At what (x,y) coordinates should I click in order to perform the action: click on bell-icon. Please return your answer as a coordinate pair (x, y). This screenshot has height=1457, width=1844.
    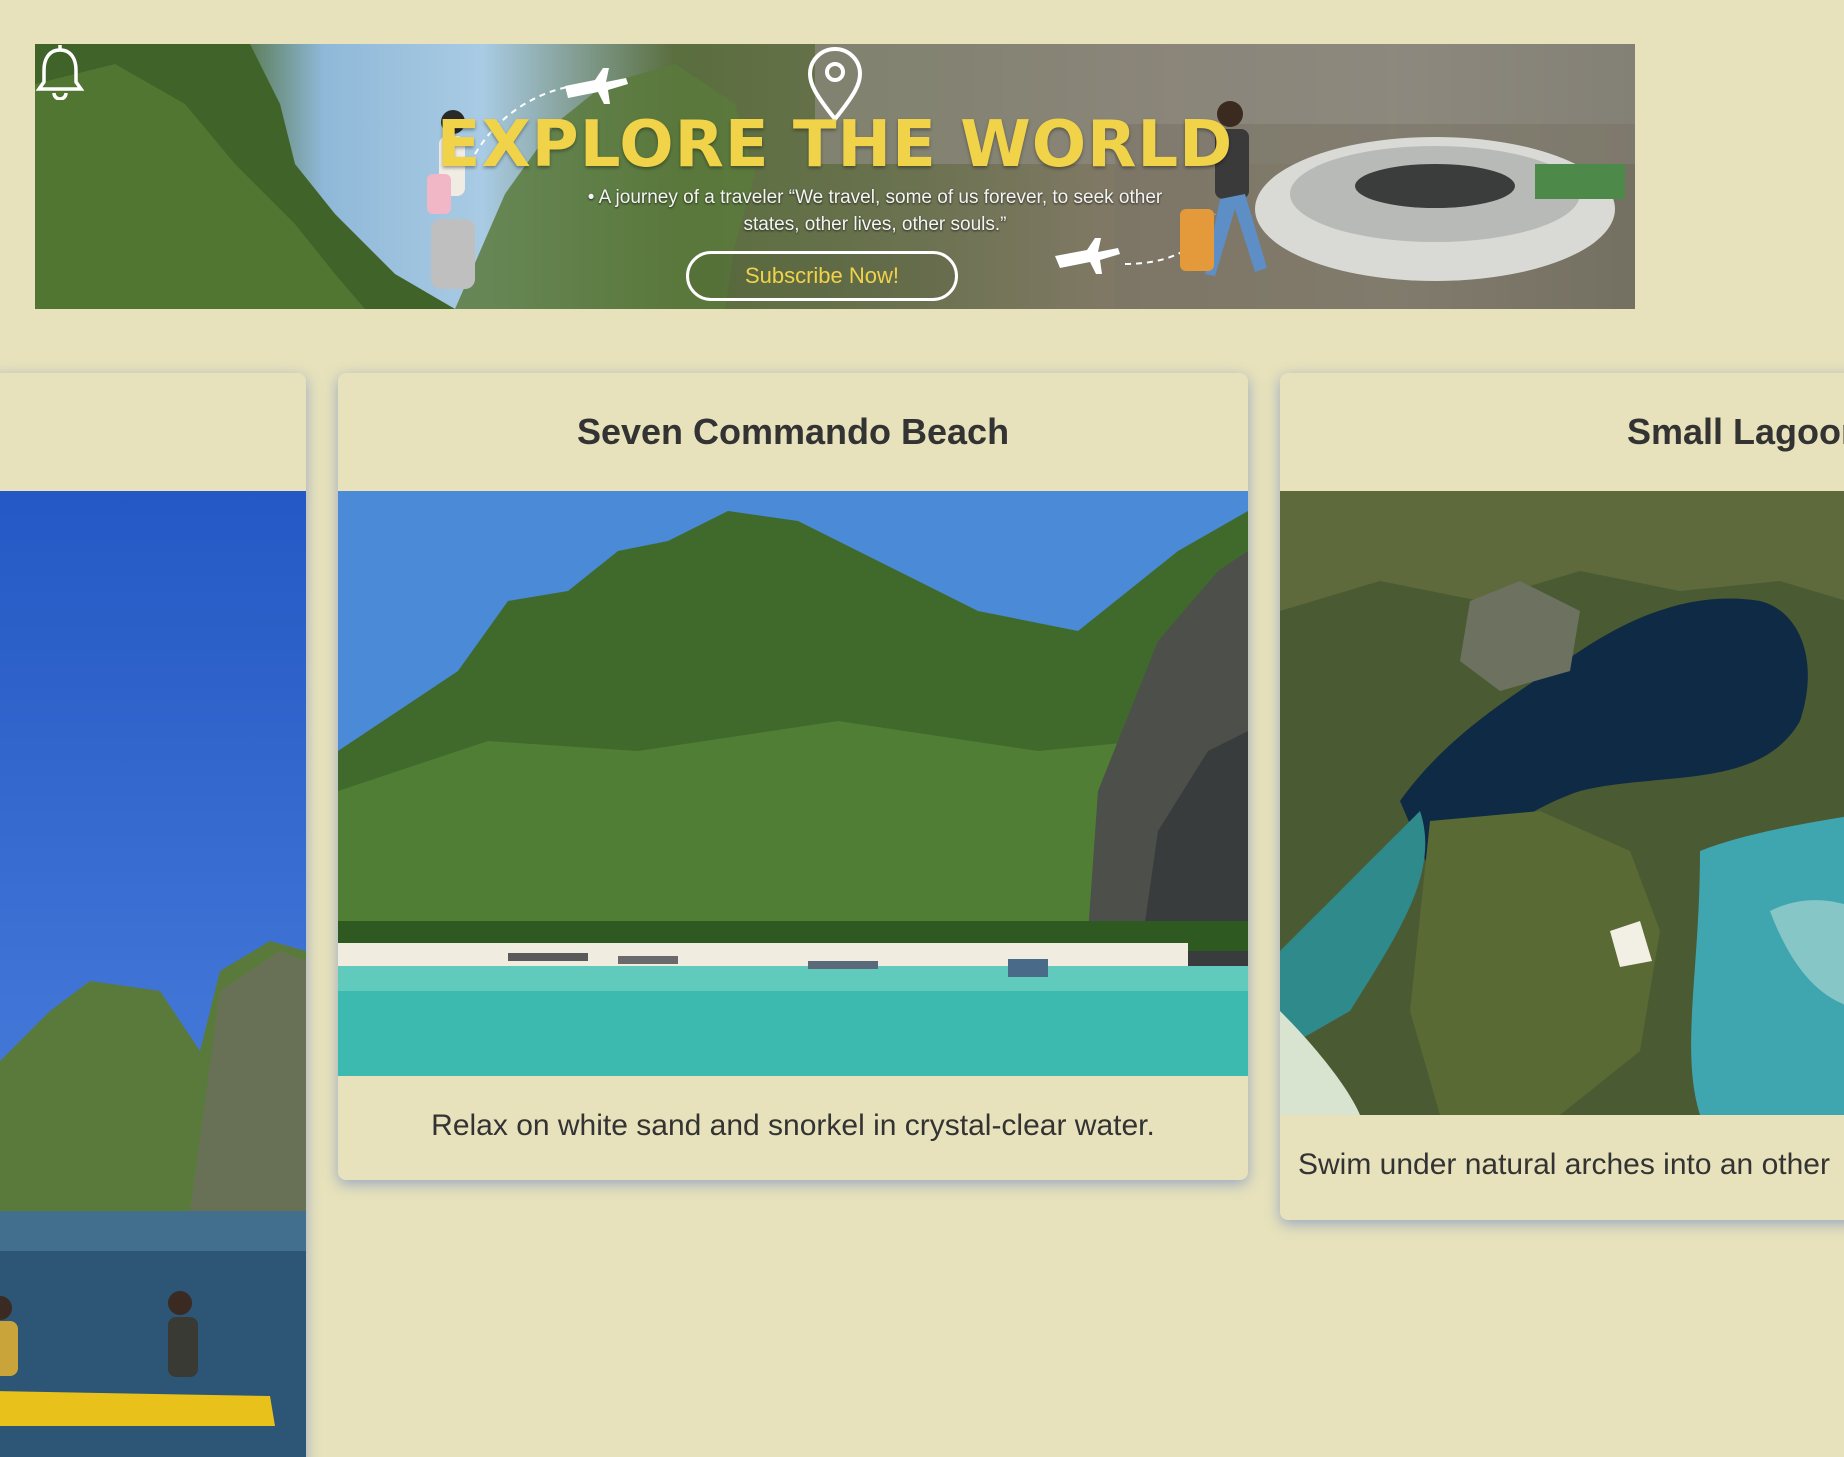
    Looking at the image, I should click on (60, 72).